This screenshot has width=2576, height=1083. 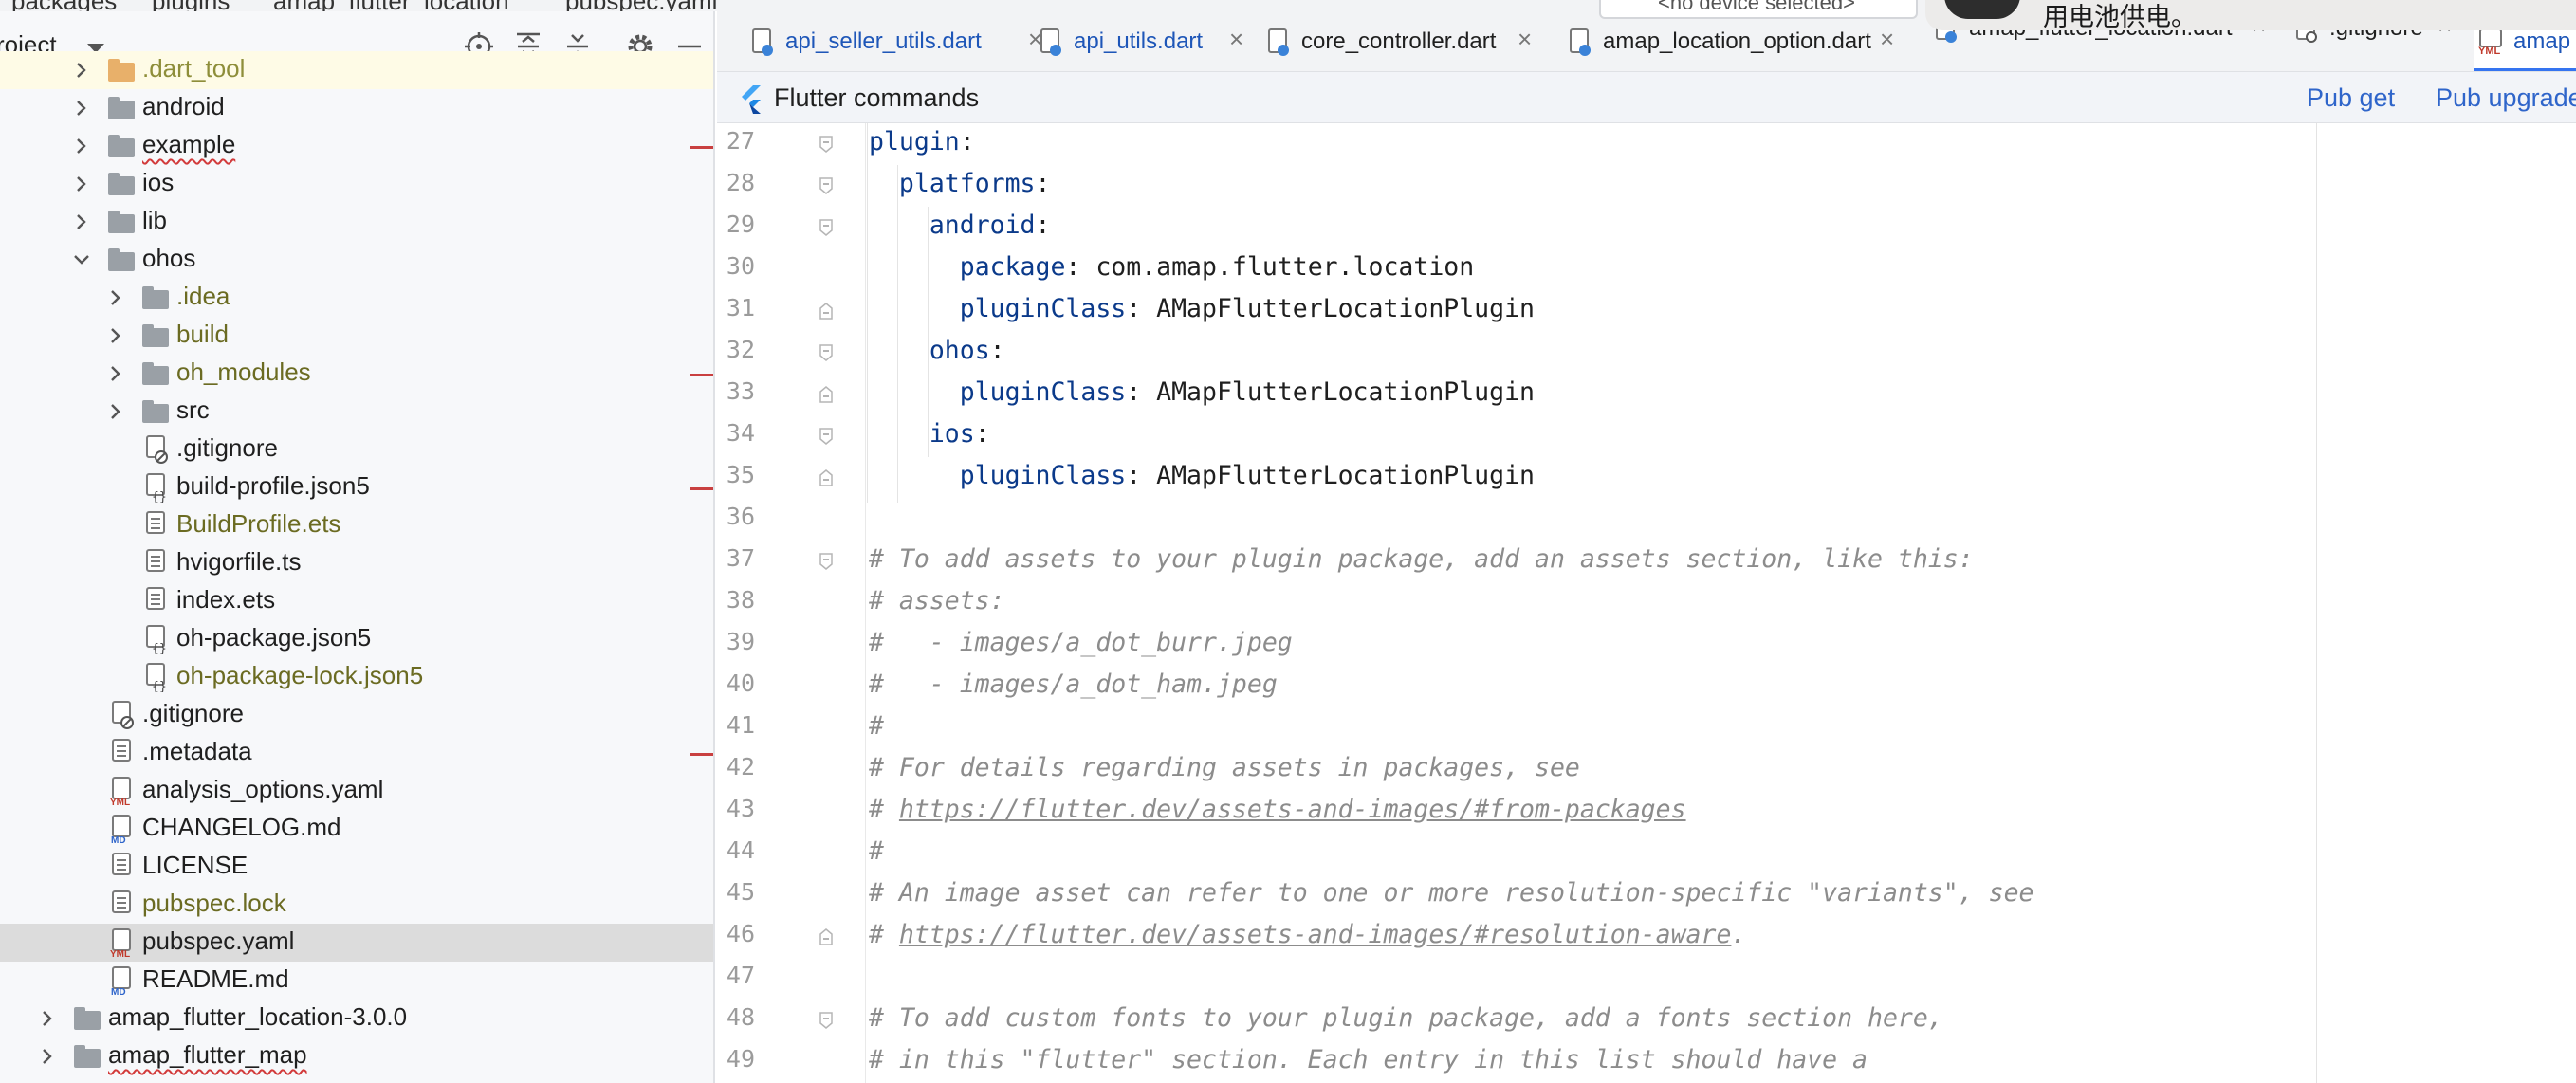 What do you see at coordinates (1646, 353) in the screenshot?
I see `code-line: 32 ohos:` at bounding box center [1646, 353].